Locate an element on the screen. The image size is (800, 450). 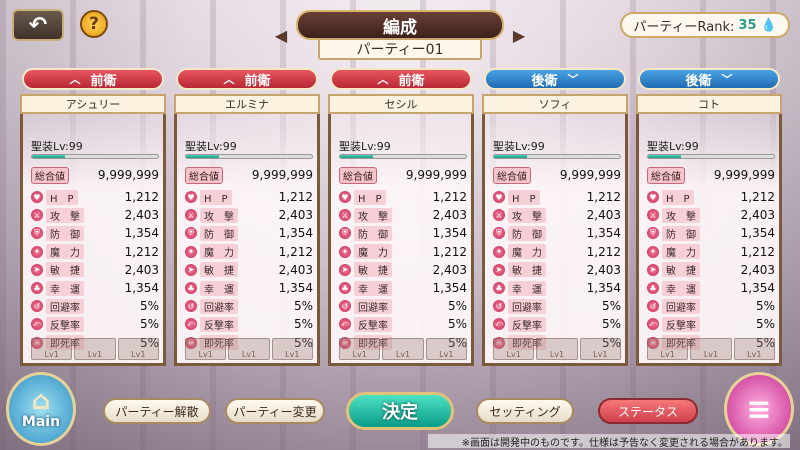
back-button: ↶ is located at coordinates (38, 25).